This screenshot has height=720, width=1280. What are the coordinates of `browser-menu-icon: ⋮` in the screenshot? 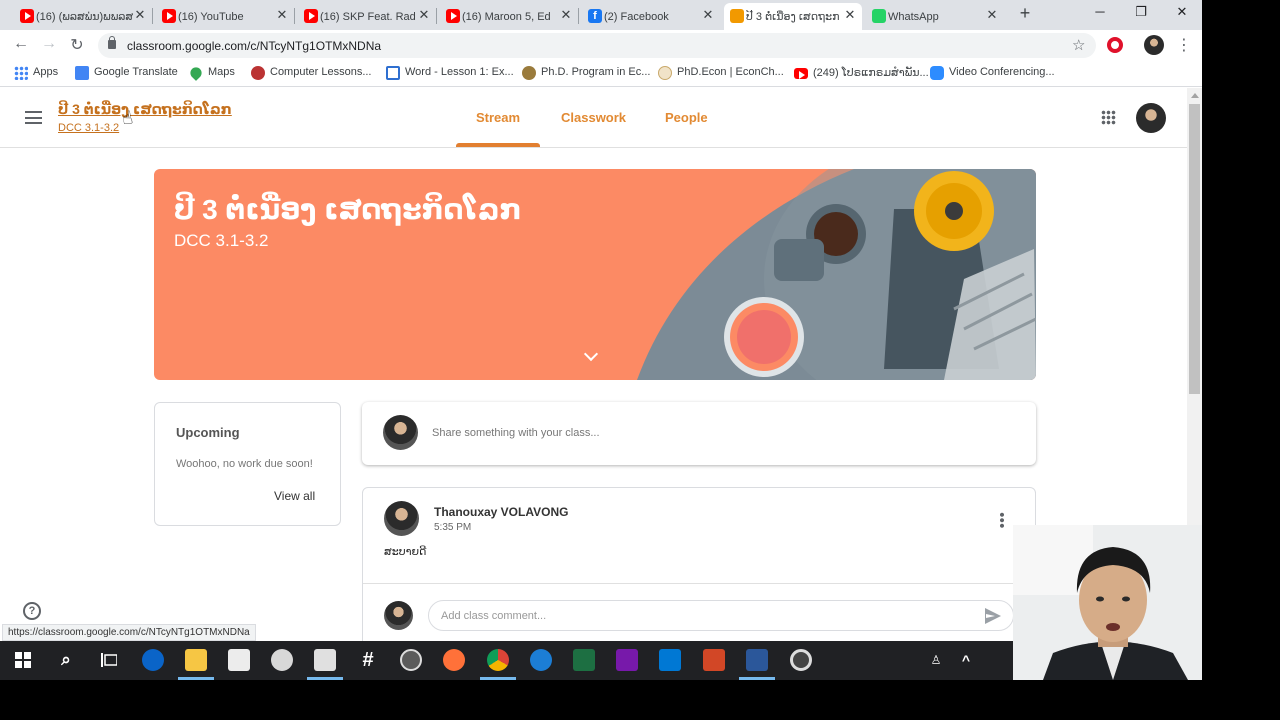 It's located at (1184, 45).